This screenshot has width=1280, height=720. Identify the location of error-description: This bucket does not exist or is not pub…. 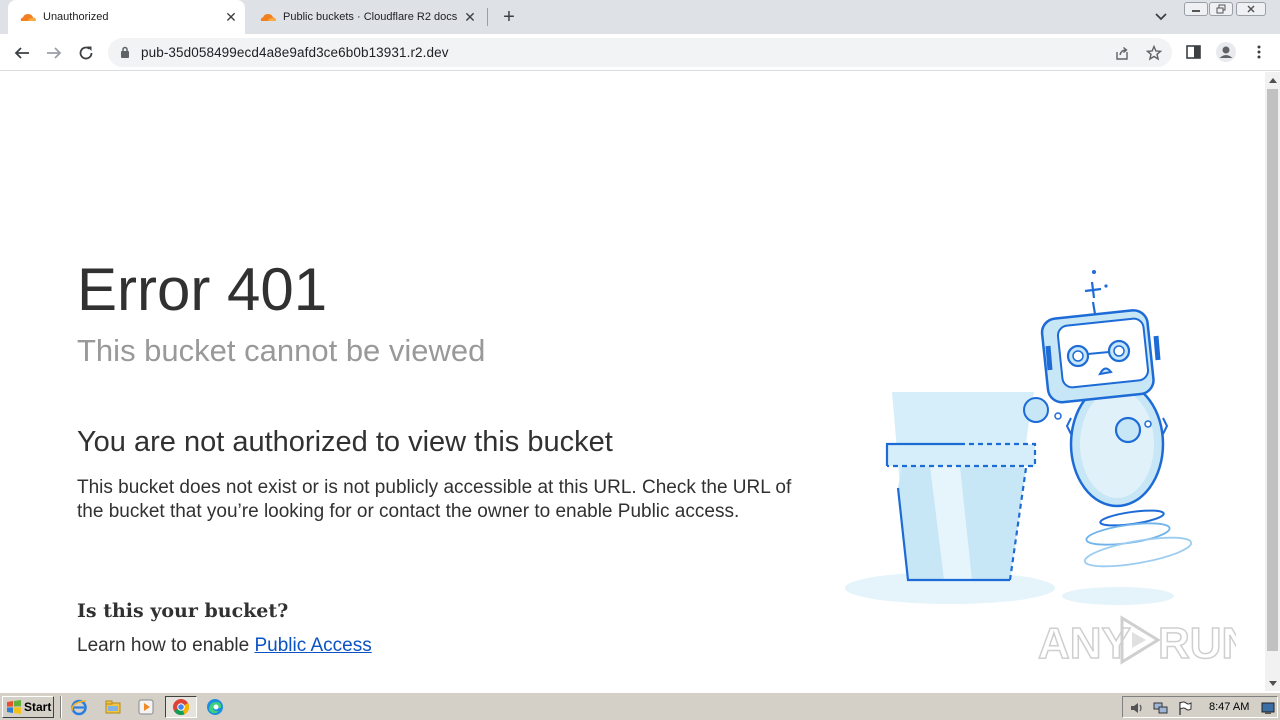
(434, 499).